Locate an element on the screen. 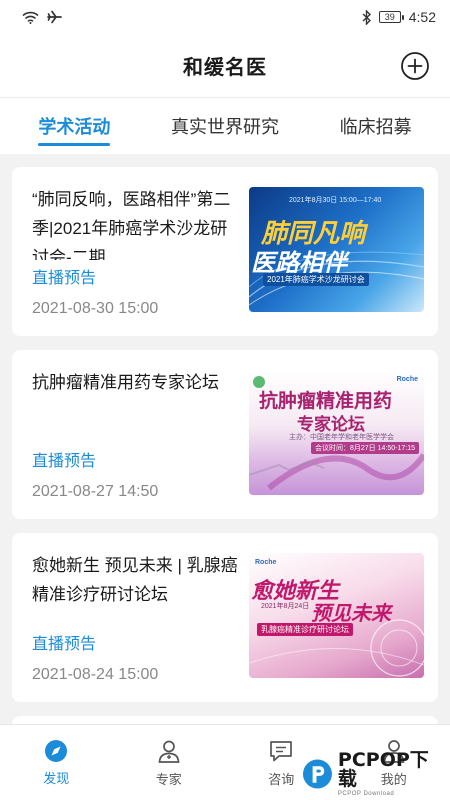  card-title: 抗肿瘤精准用药专家论坛 is located at coordinates (125, 382).